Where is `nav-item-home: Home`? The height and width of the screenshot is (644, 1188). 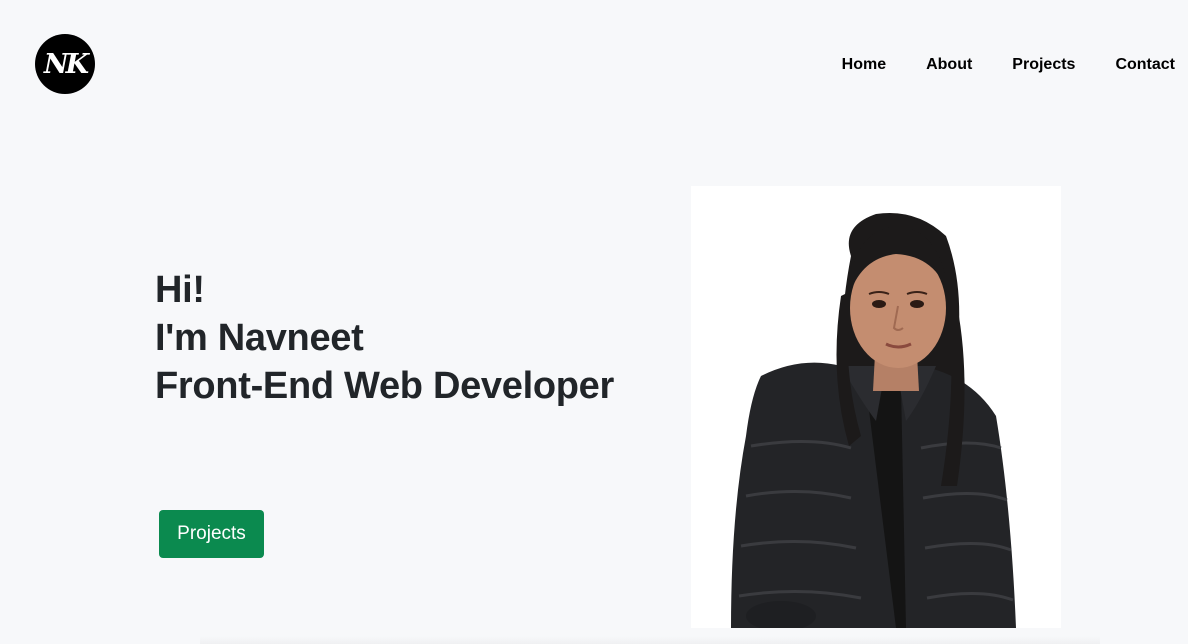
nav-item-home: Home is located at coordinates (864, 65).